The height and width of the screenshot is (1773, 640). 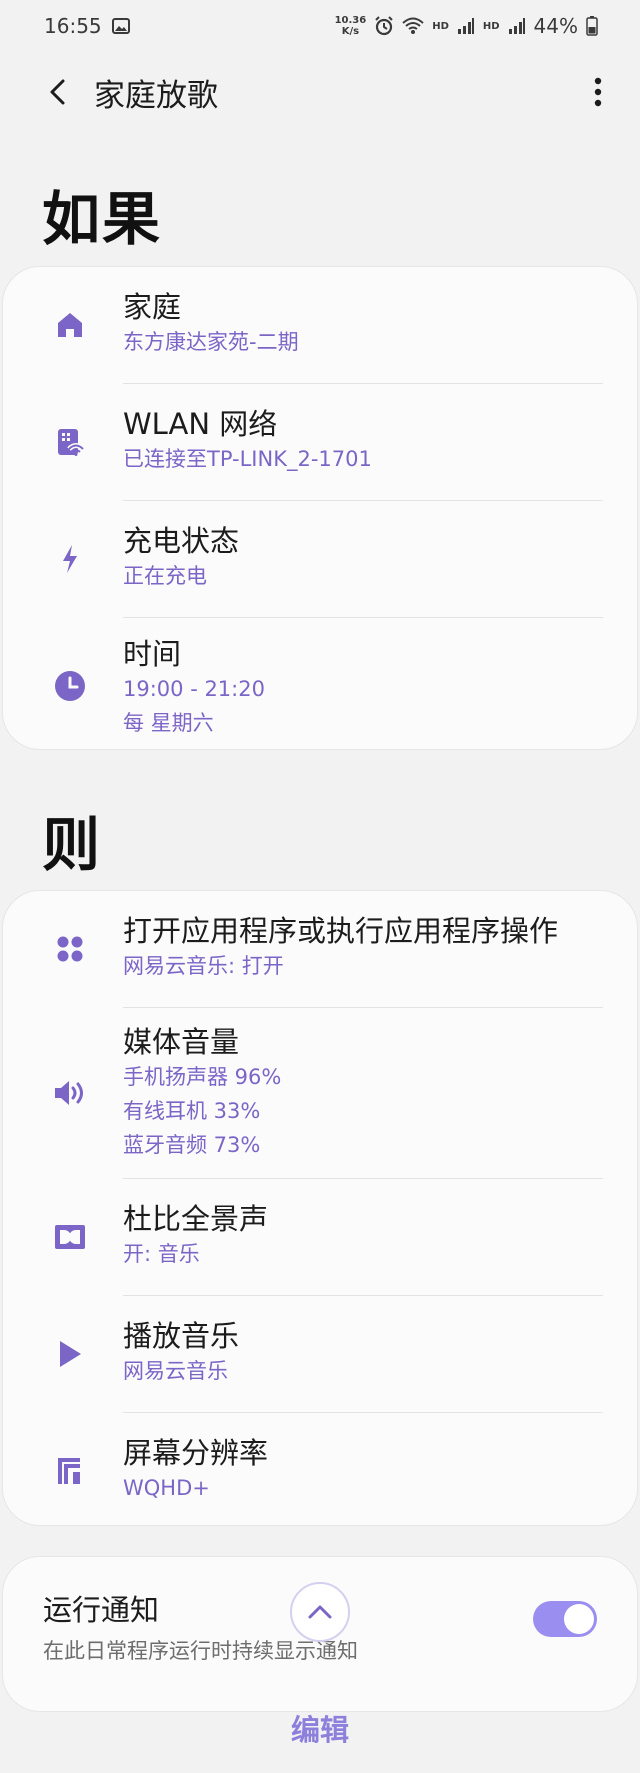 I want to click on action-detail: 有线耳机 33%, so click(x=192, y=1111).